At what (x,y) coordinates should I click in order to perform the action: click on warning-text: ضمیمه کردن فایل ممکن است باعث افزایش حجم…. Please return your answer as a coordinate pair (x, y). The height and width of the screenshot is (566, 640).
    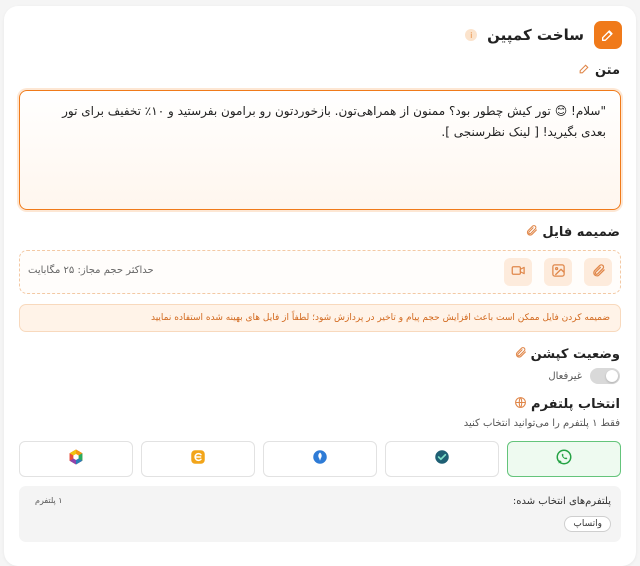
    Looking at the image, I should click on (380, 318).